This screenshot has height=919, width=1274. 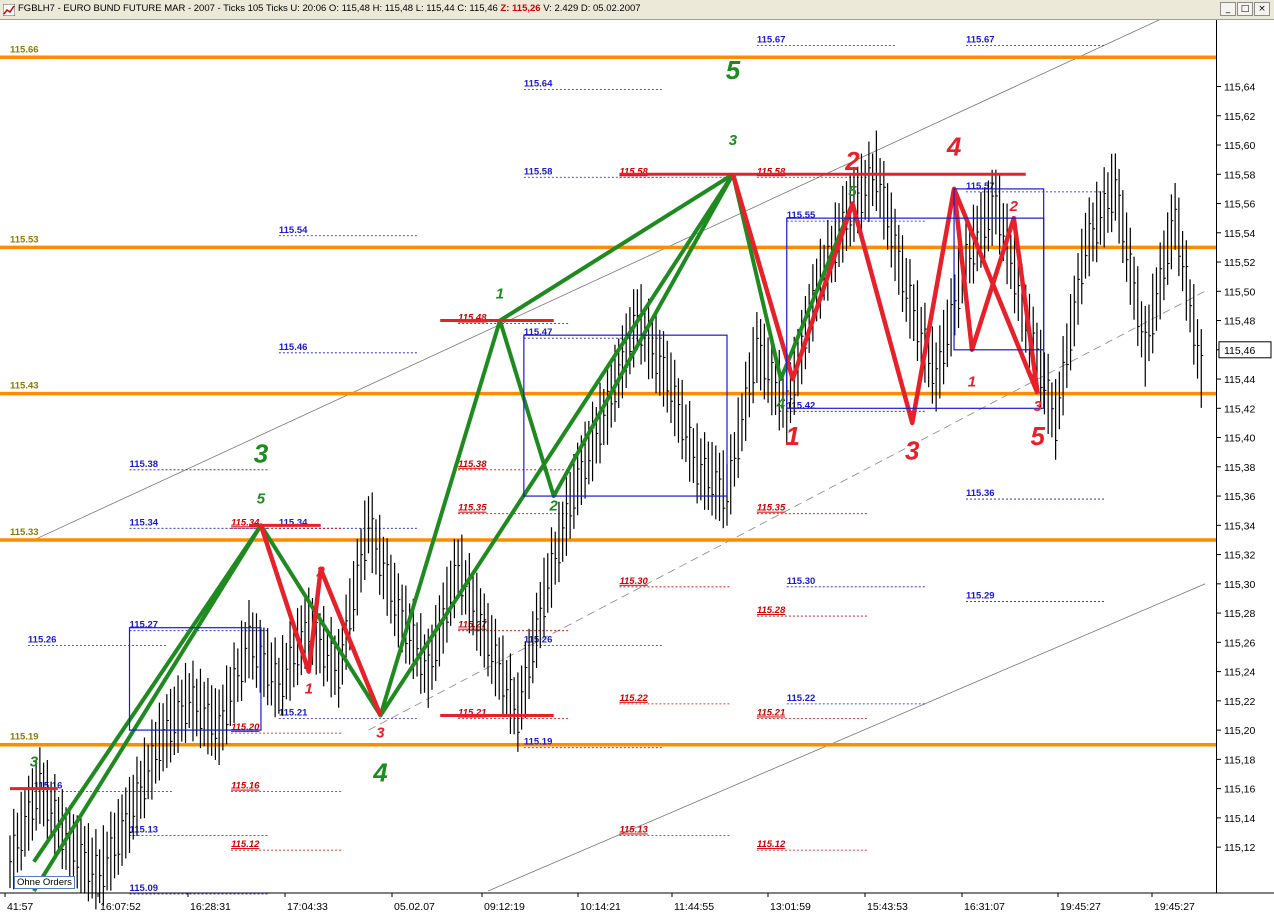 I want to click on red-level-label: 115.38, so click(x=472, y=464).